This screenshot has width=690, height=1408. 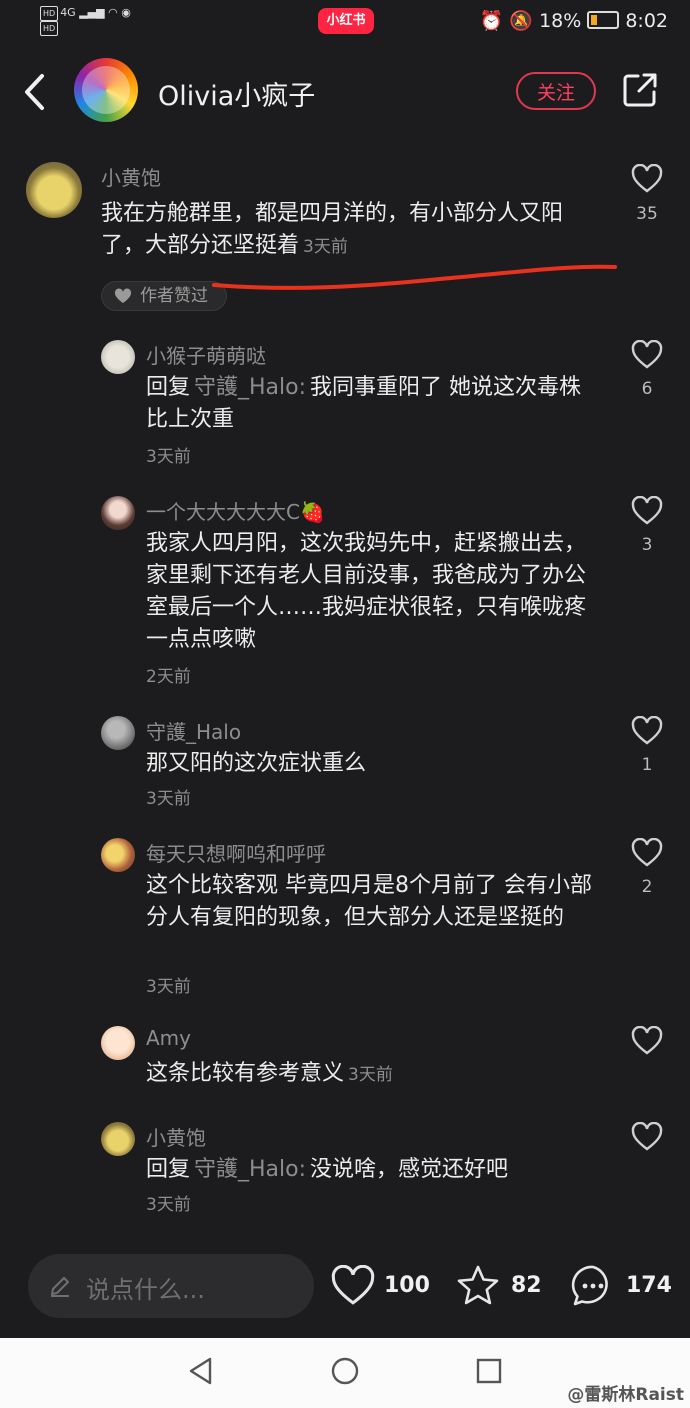 I want to click on like-button: 100, so click(x=380, y=1286).